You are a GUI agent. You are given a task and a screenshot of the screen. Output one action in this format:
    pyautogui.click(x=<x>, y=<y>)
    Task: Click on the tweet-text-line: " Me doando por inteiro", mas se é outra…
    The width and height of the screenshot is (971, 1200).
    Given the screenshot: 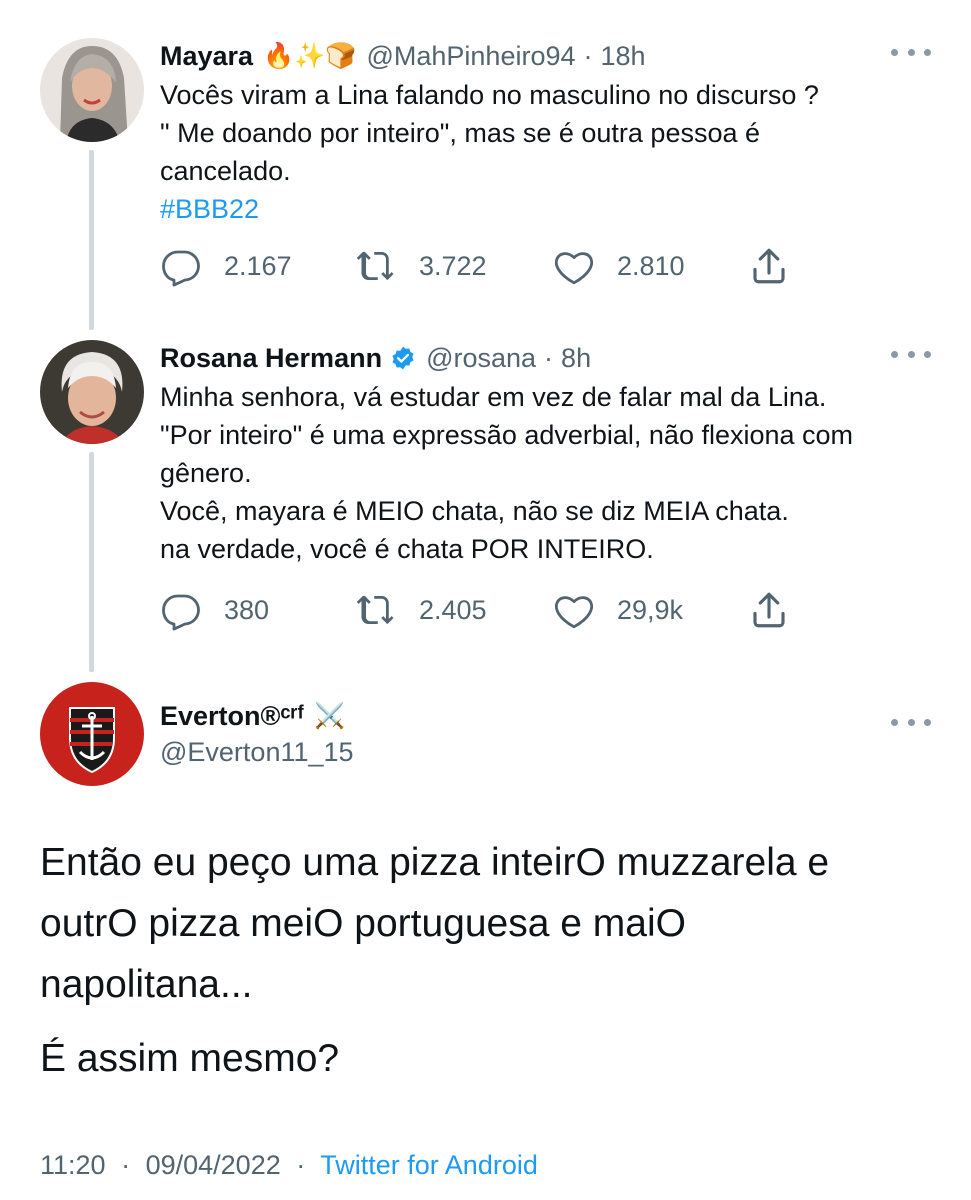 What is the action you would take?
    pyautogui.click(x=460, y=133)
    